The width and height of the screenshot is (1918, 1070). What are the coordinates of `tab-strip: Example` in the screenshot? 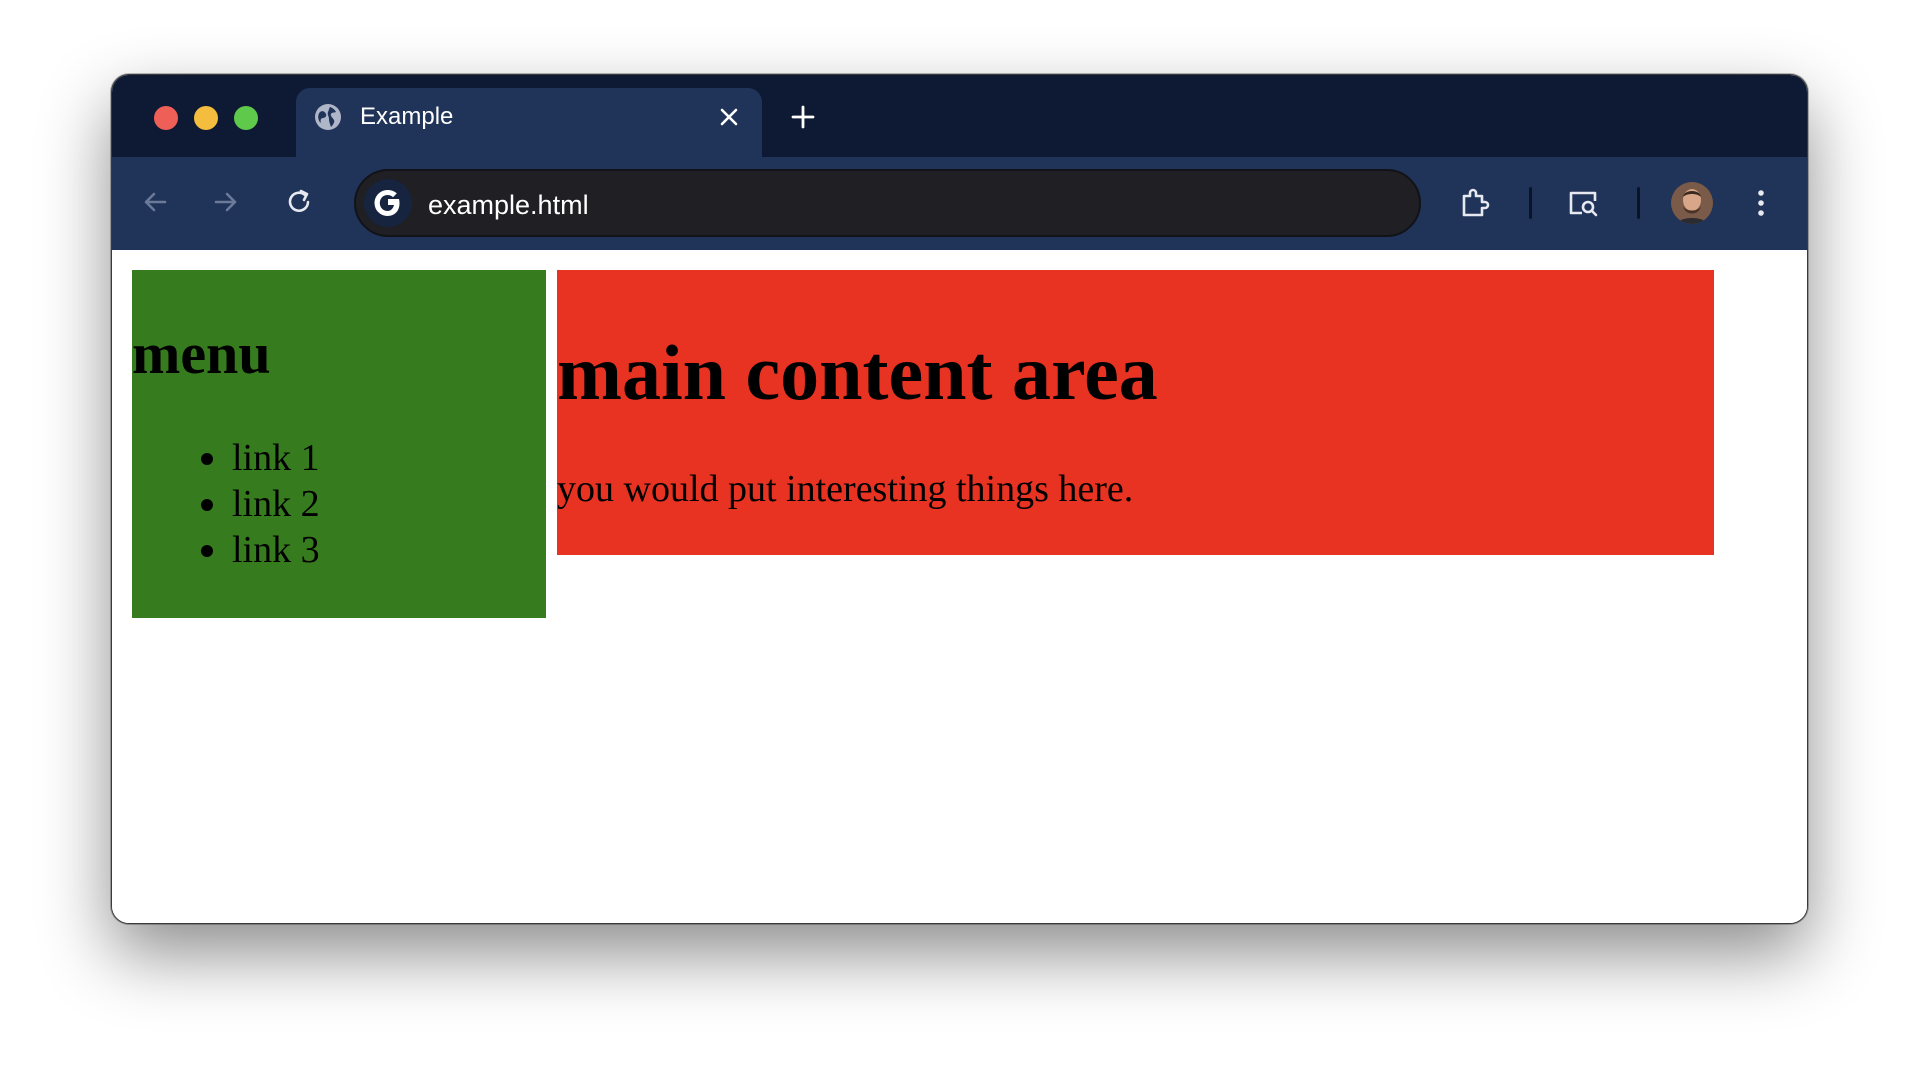 It's located at (959, 116).